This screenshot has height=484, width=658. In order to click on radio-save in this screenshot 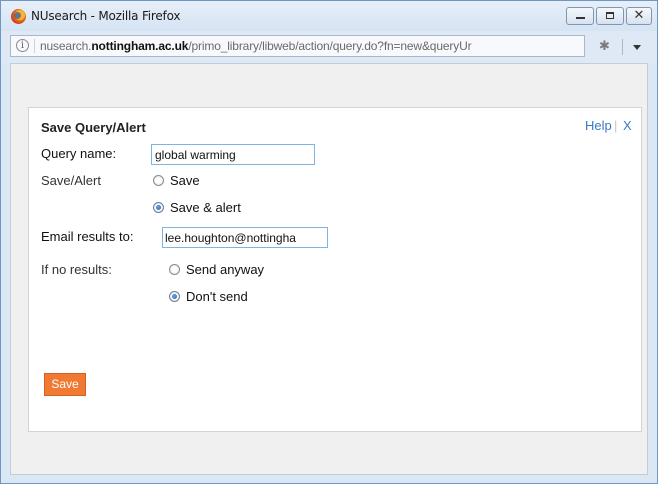, I will do `click(158, 180)`.